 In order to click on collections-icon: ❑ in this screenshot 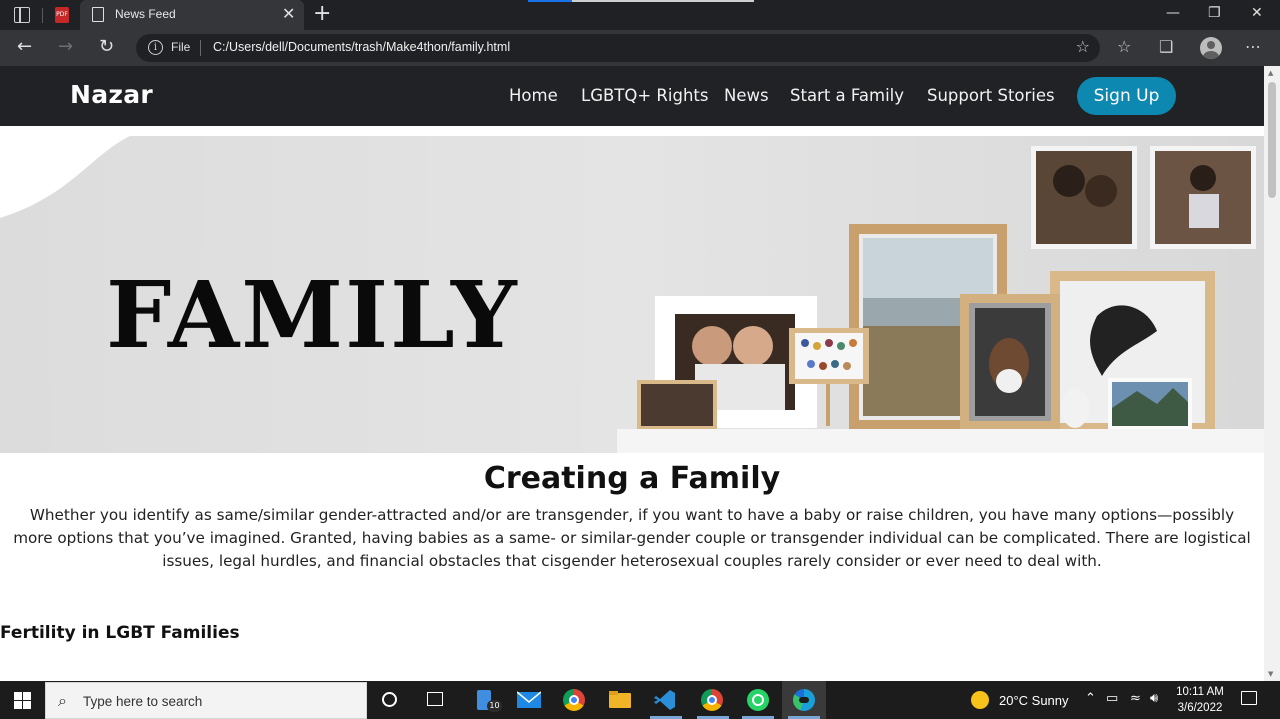, I will do `click(1166, 47)`.